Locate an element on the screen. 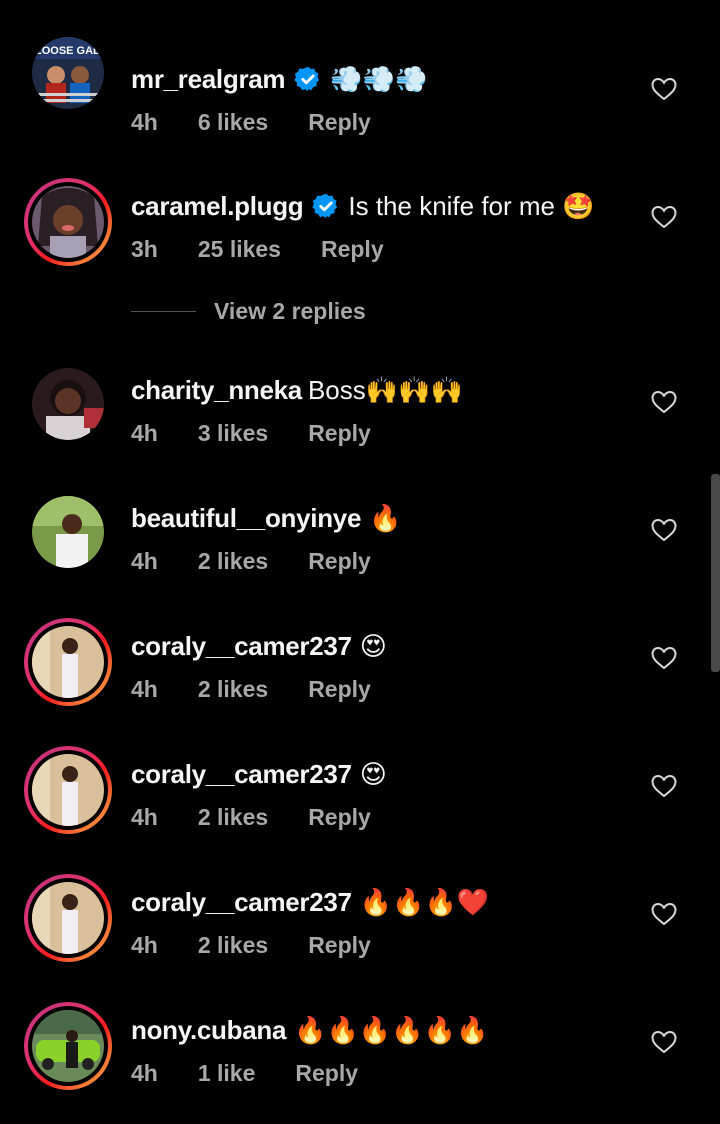 The height and width of the screenshot is (1124, 720). comment-meta: 3h 25 likes Reply is located at coordinates (257, 249).